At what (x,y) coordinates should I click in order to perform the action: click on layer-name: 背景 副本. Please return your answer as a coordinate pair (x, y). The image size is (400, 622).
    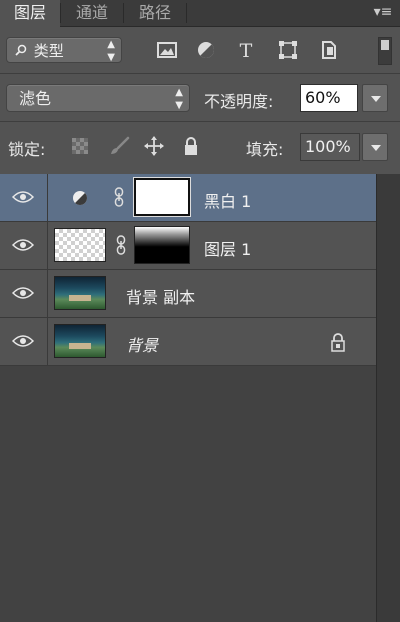
    Looking at the image, I should click on (160, 296).